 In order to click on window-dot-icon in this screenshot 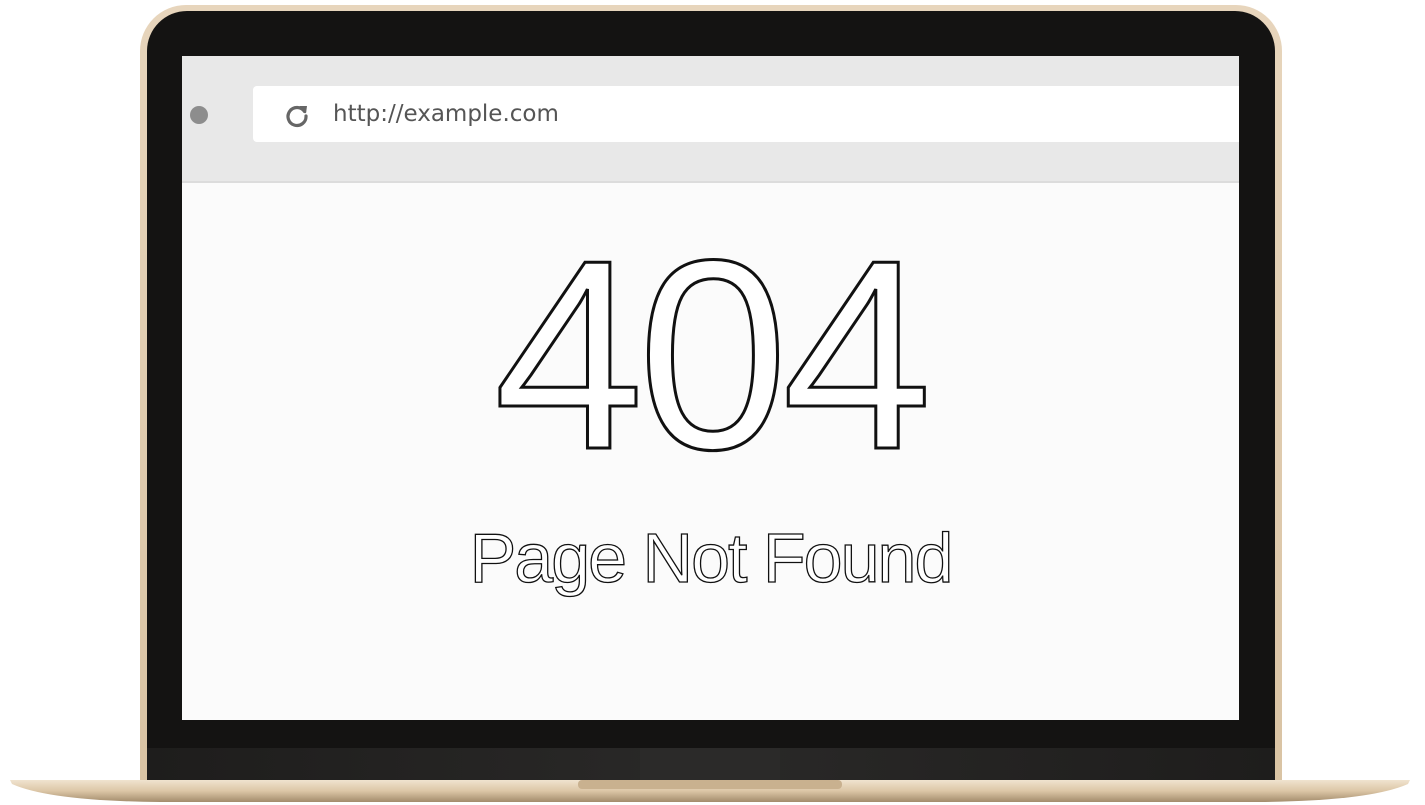, I will do `click(199, 115)`.